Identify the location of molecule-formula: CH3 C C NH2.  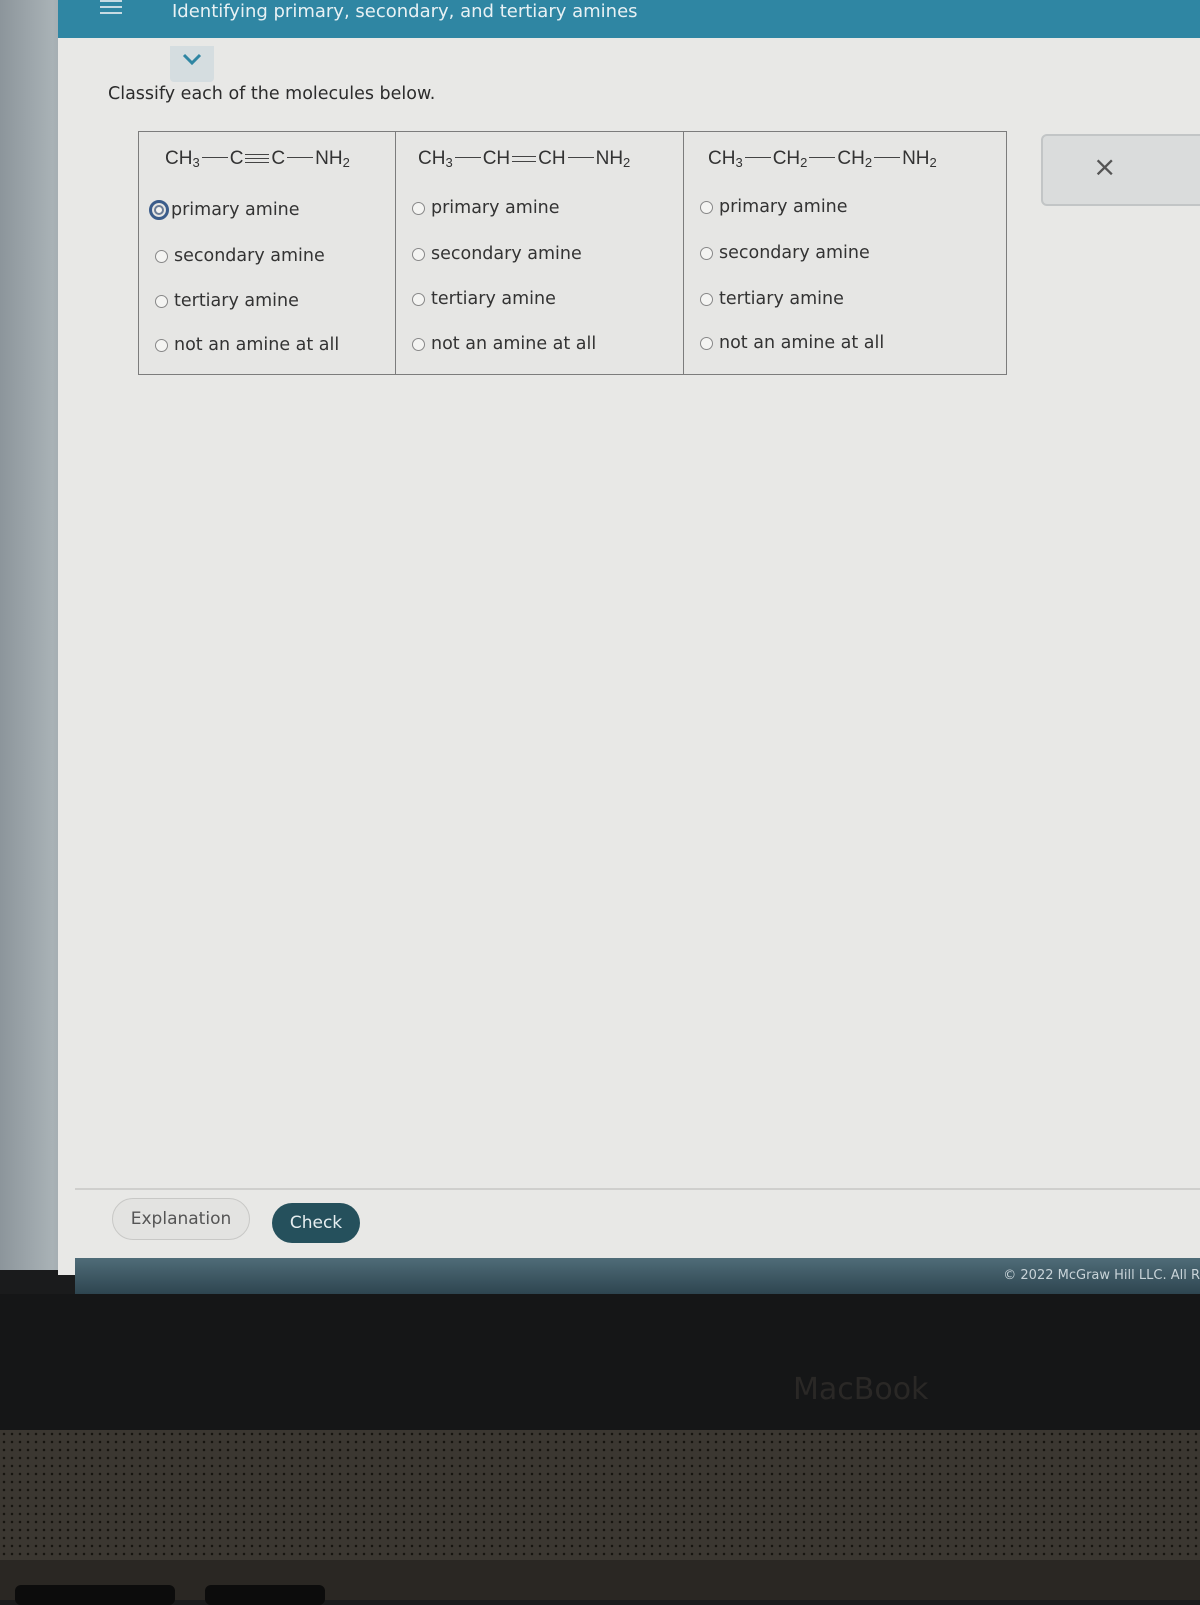
(257, 159).